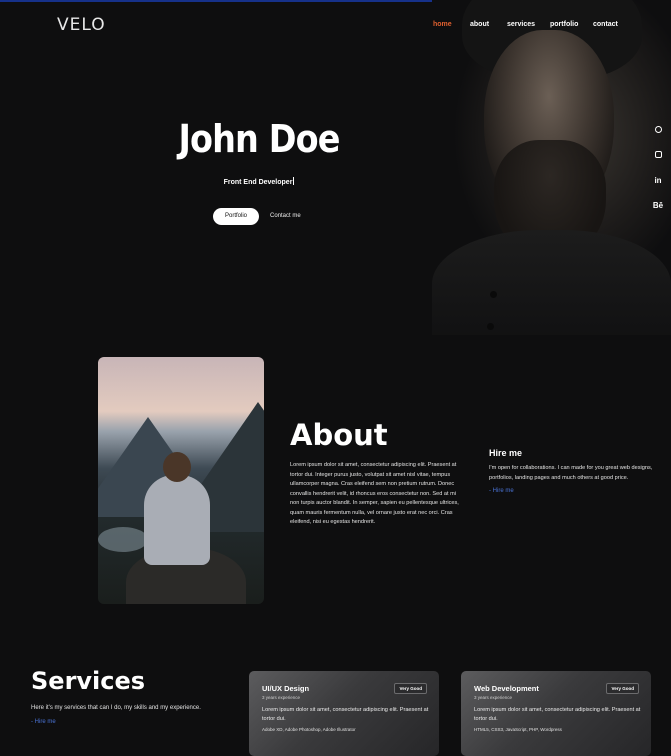 This screenshot has height=756, width=671. What do you see at coordinates (339, 435) in the screenshot?
I see `about-title: About` at bounding box center [339, 435].